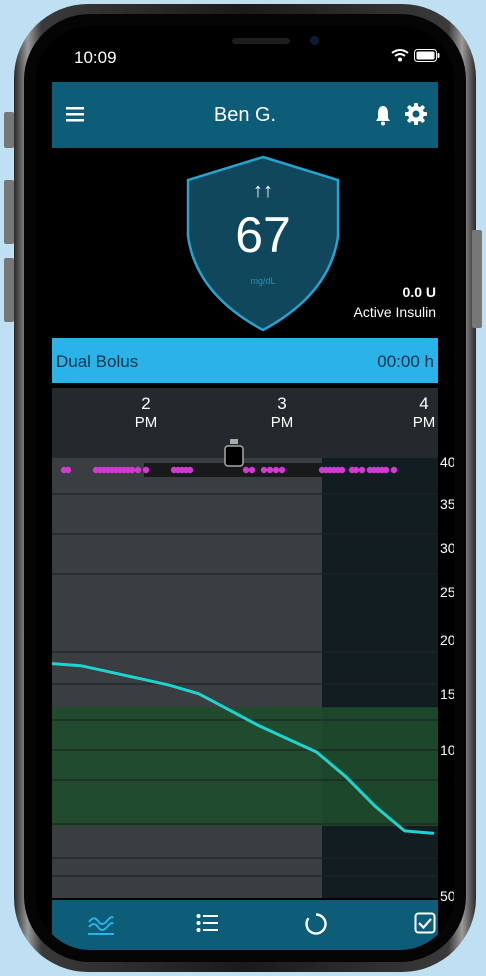 The image size is (486, 976). I want to click on power-button, so click(477, 279).